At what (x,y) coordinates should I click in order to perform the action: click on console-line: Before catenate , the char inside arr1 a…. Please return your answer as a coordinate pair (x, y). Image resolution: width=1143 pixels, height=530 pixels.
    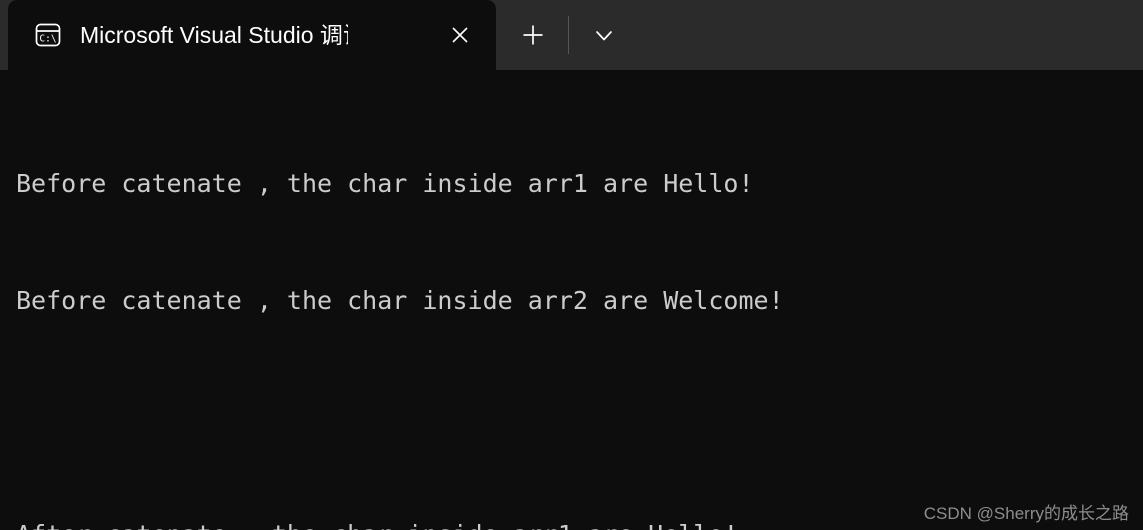
    Looking at the image, I should click on (385, 183).